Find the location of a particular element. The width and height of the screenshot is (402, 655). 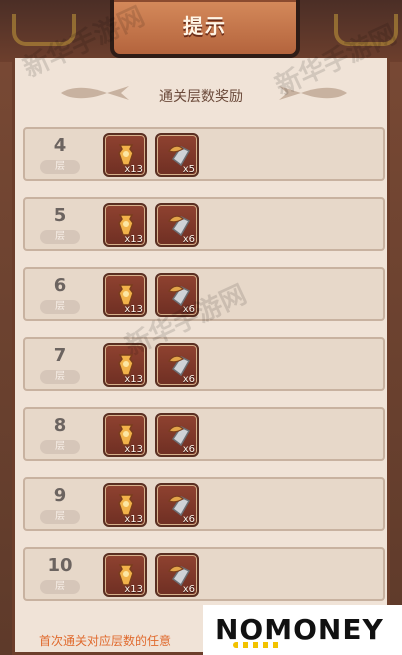

level-block: 5 层 is located at coordinates (60, 224).